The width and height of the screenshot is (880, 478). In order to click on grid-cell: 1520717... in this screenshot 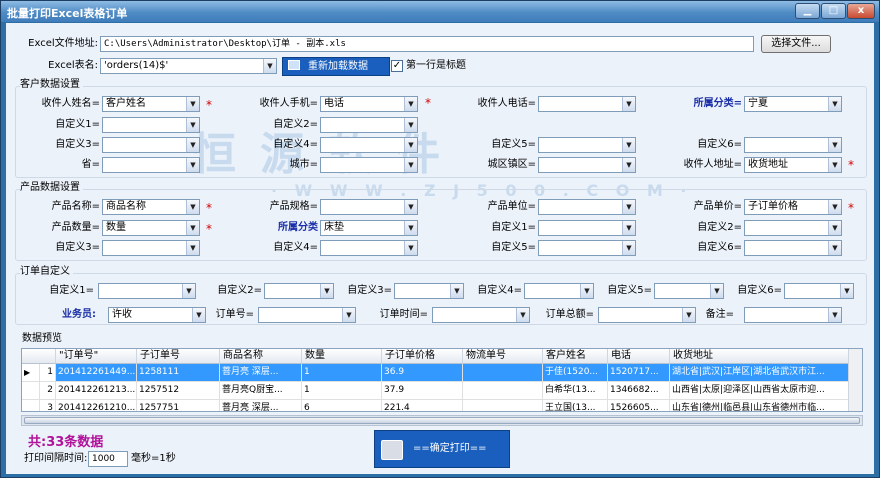, I will do `click(639, 373)`.